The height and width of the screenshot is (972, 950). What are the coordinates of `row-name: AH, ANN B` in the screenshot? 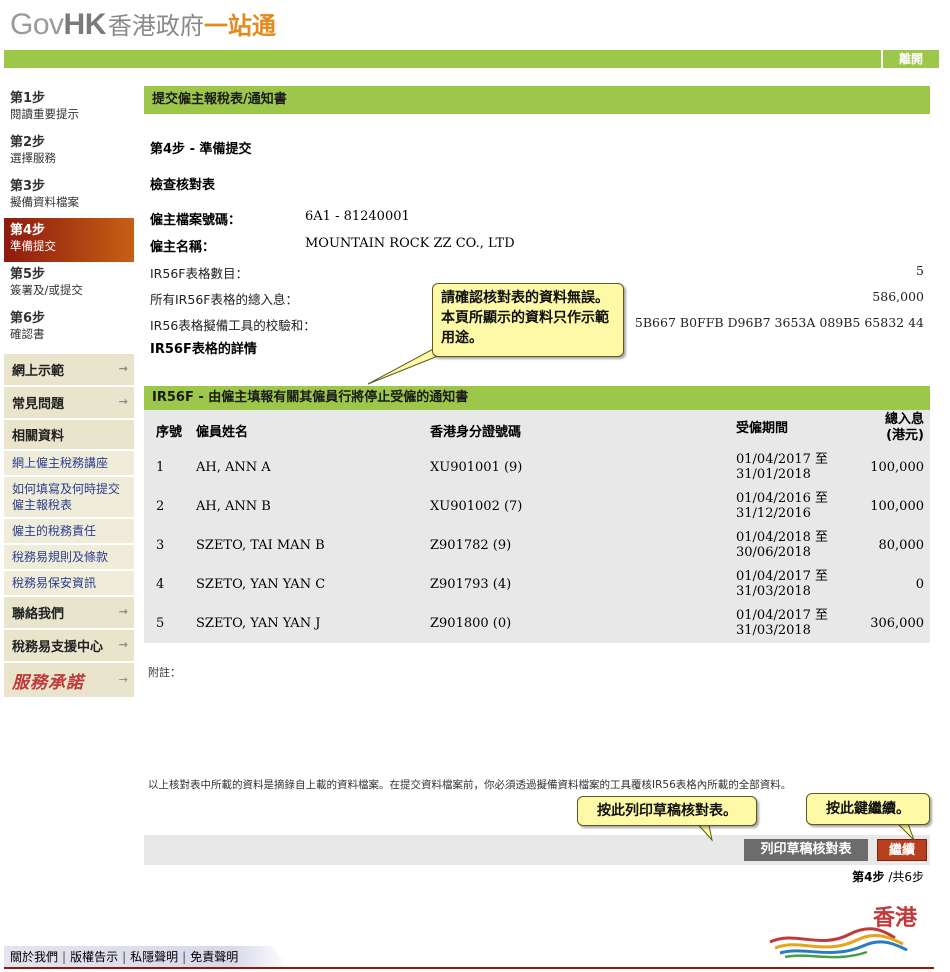 It's located at (233, 506).